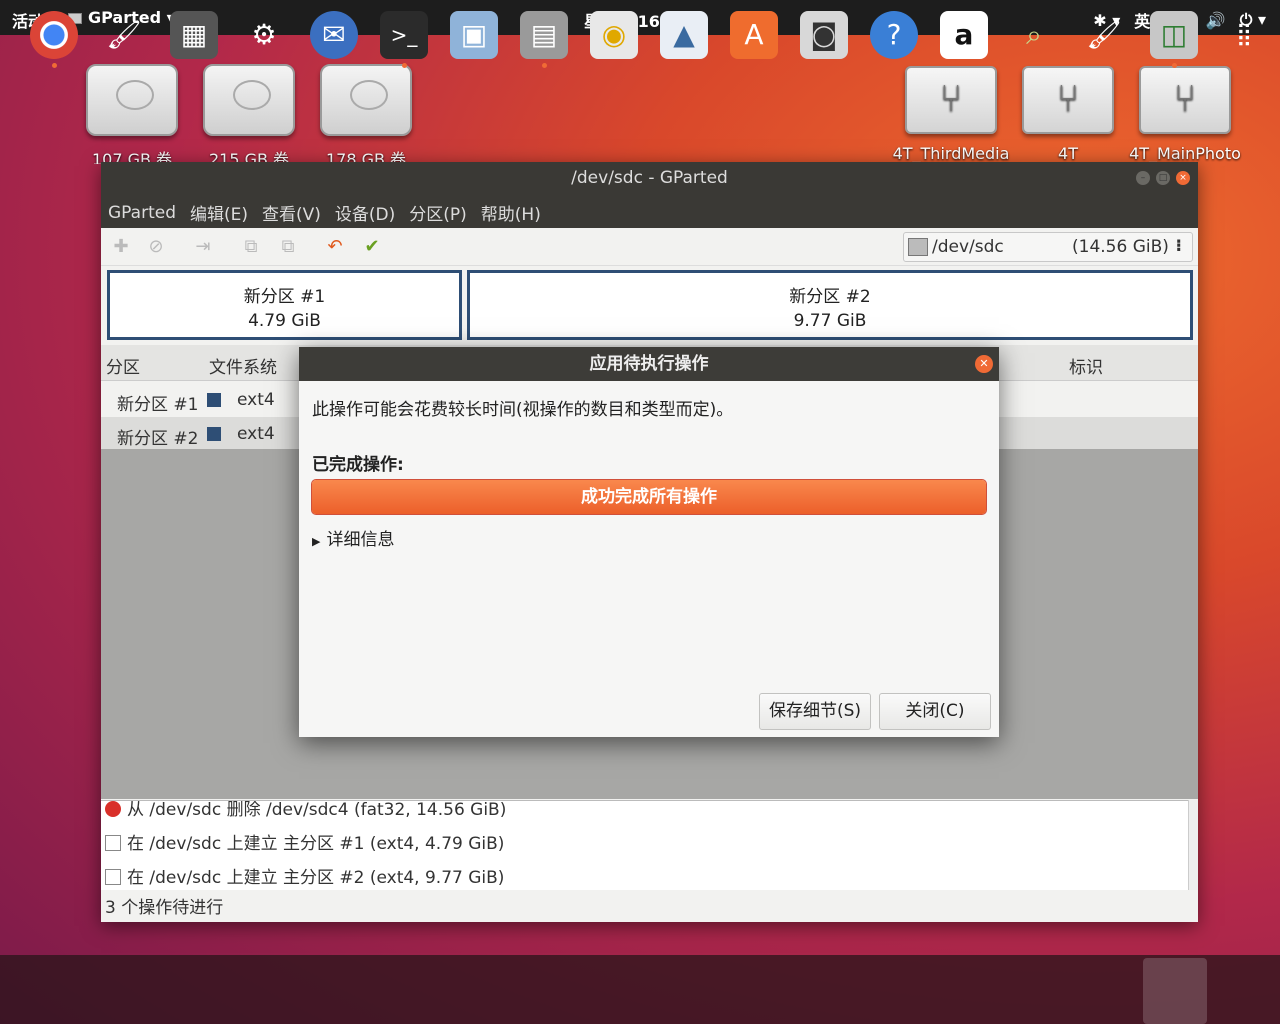 This screenshot has height=1024, width=1280. Describe the element at coordinates (1068, 114) in the screenshot. I see `desktop-drive-4t: ⑂ 4T` at that location.